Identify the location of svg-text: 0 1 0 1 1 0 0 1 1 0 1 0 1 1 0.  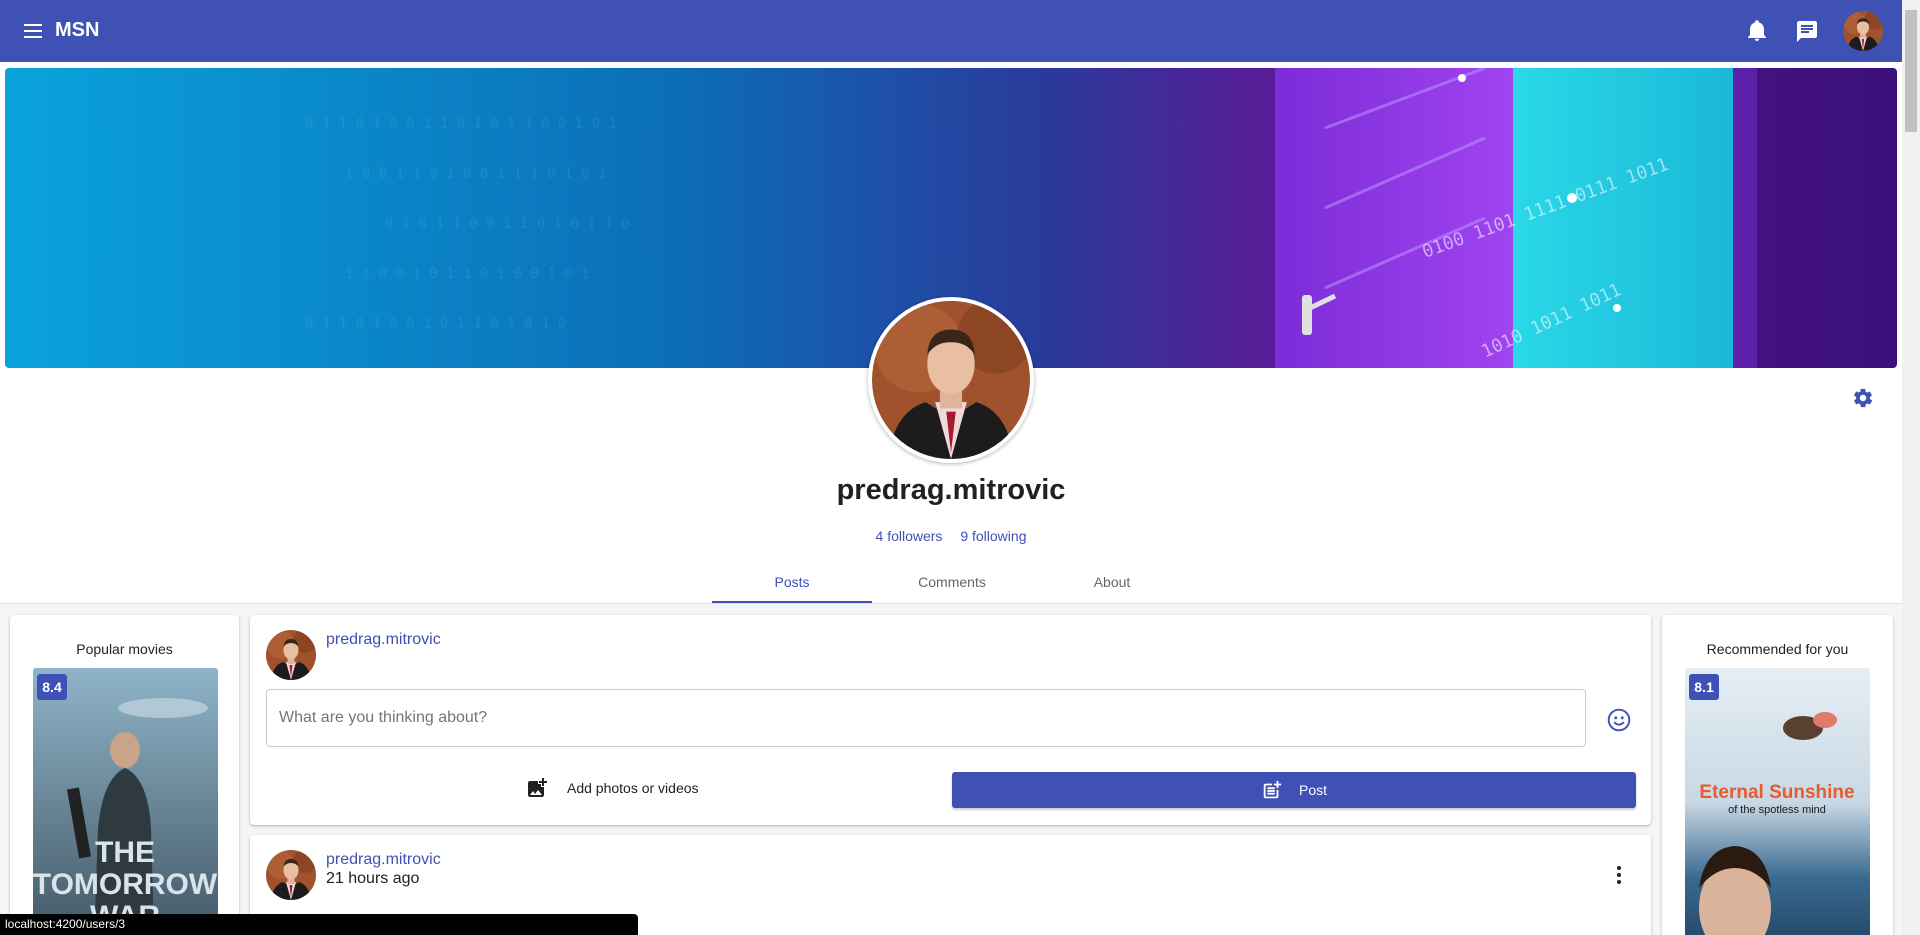
(507, 224).